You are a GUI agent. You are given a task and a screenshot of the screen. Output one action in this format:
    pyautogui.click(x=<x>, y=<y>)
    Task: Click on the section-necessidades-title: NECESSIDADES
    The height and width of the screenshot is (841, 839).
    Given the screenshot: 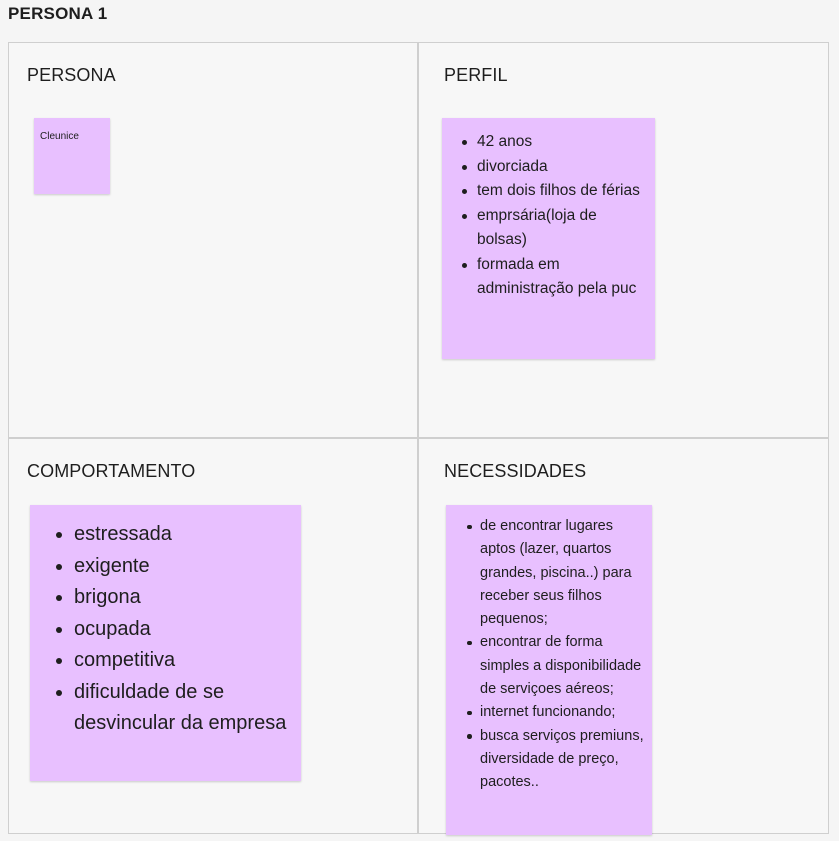 What is the action you would take?
    pyautogui.click(x=515, y=471)
    